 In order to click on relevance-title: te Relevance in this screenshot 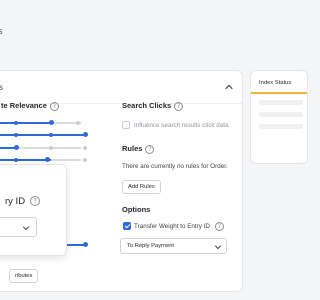, I will do `click(24, 105)`.